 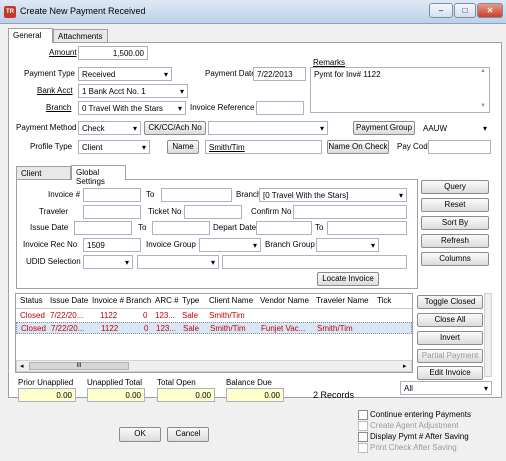 What do you see at coordinates (64, 194) in the screenshot?
I see `invoice-number-label: Invoice #` at bounding box center [64, 194].